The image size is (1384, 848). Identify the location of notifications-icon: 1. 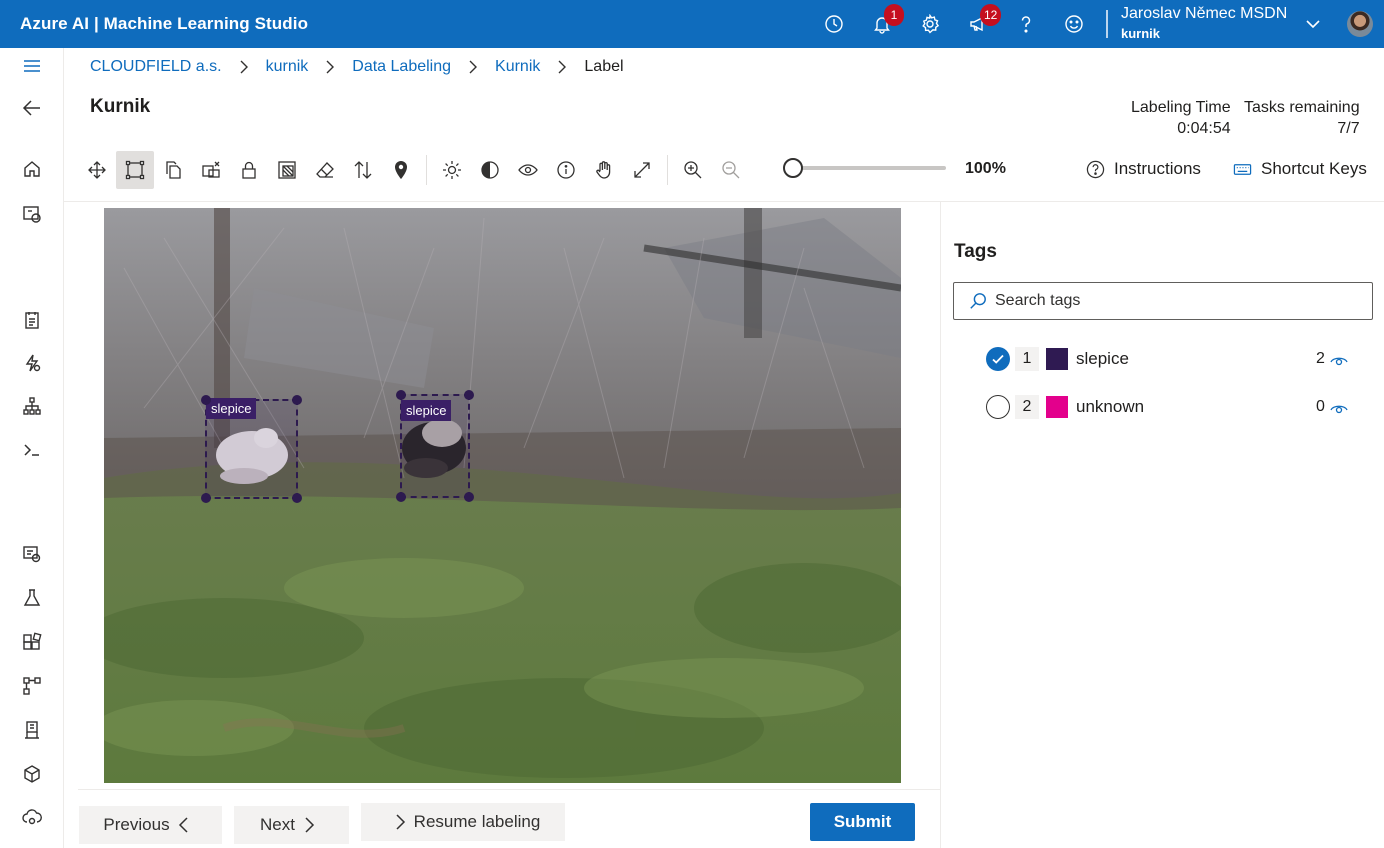
(882, 24).